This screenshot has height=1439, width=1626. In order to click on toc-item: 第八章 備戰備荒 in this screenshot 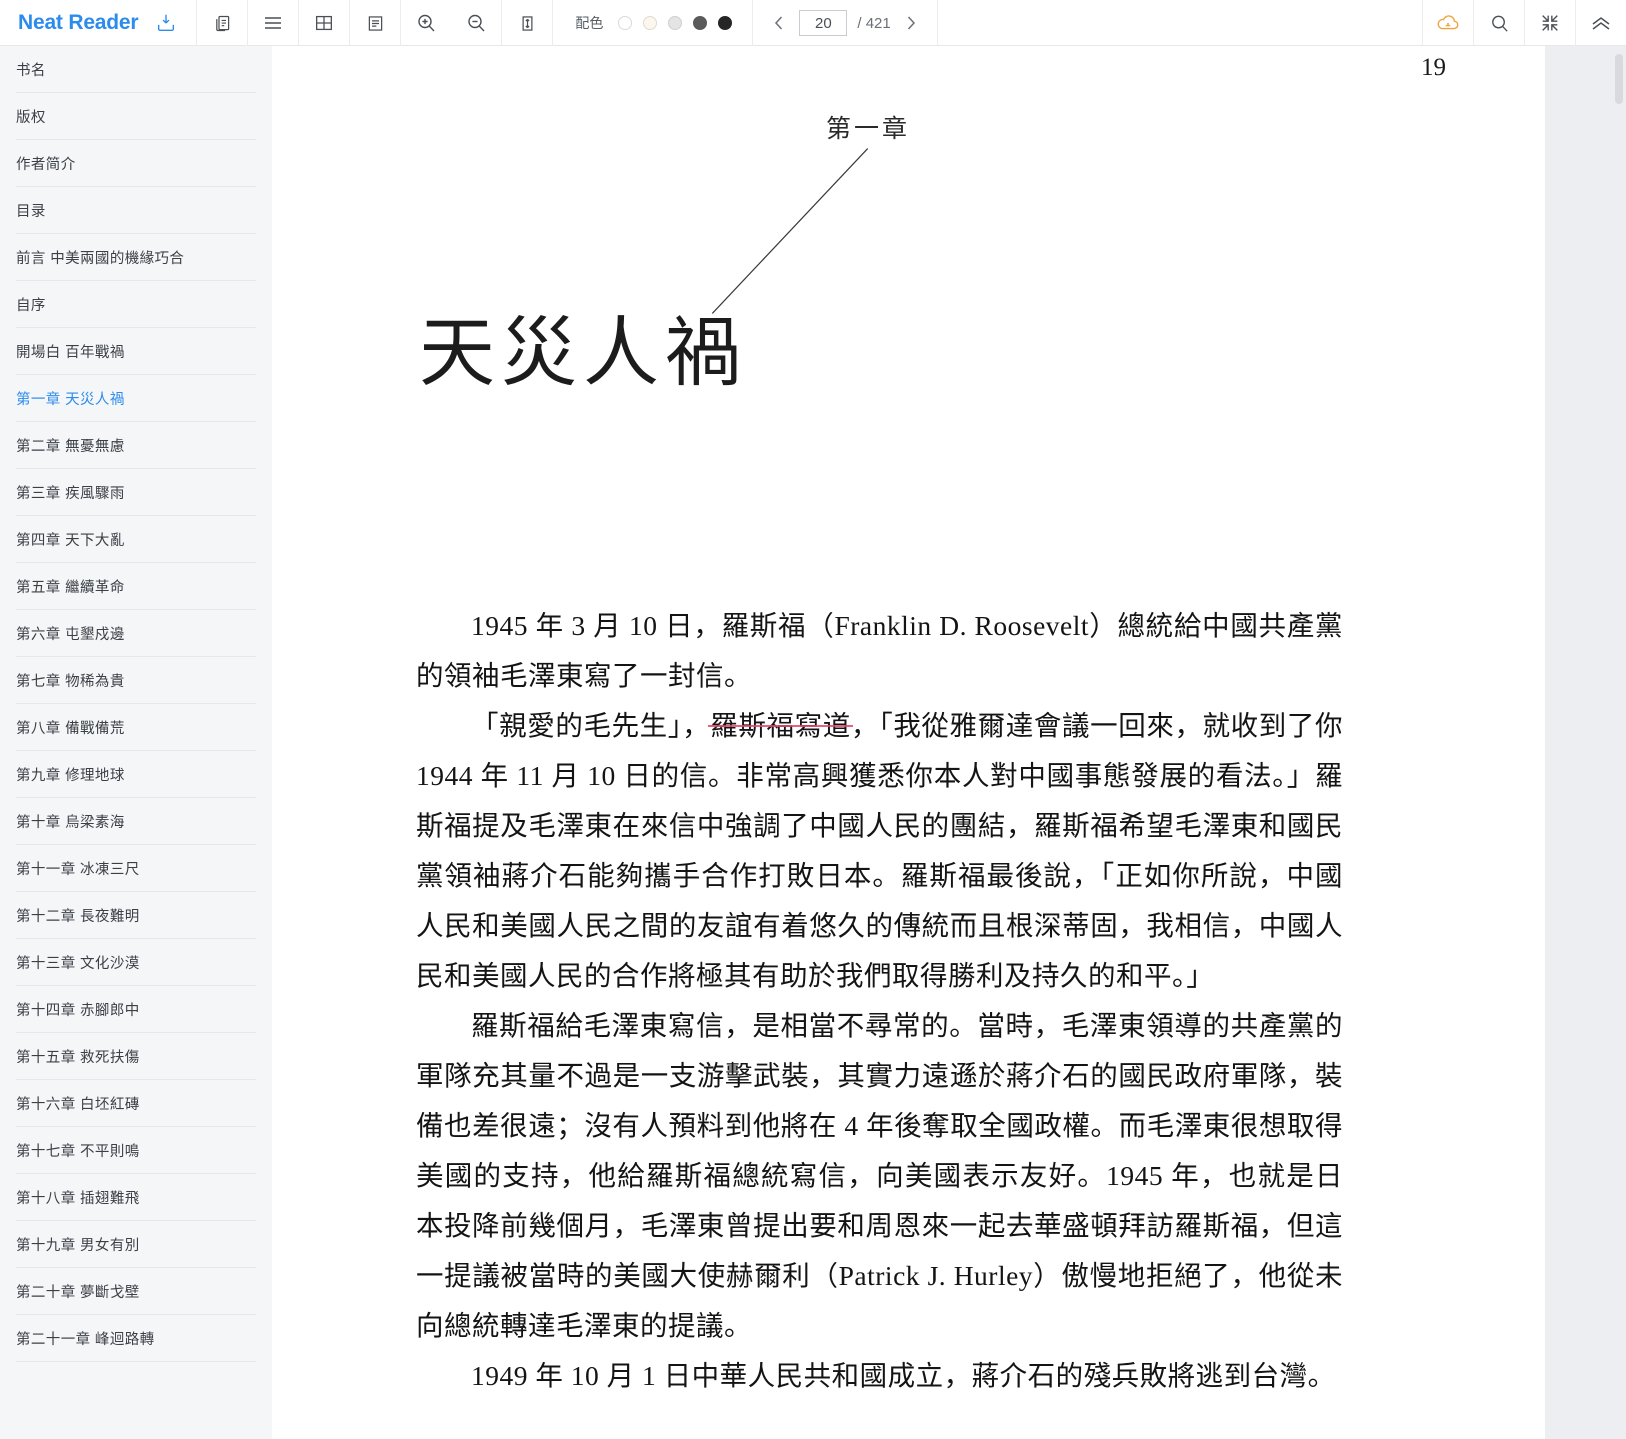, I will do `click(136, 727)`.